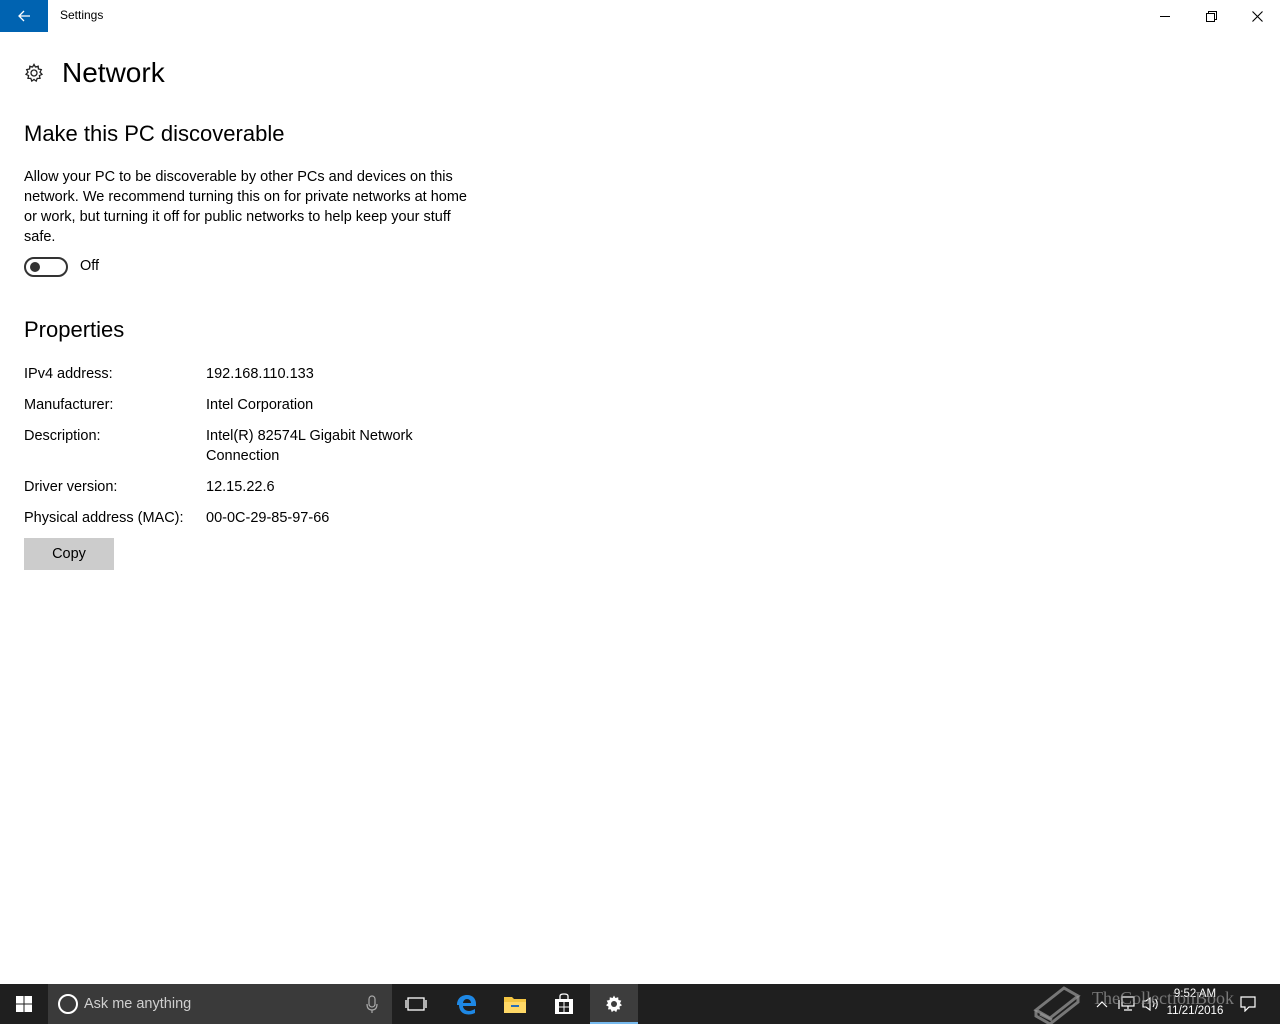  I want to click on network-icon, so click(1126, 1003).